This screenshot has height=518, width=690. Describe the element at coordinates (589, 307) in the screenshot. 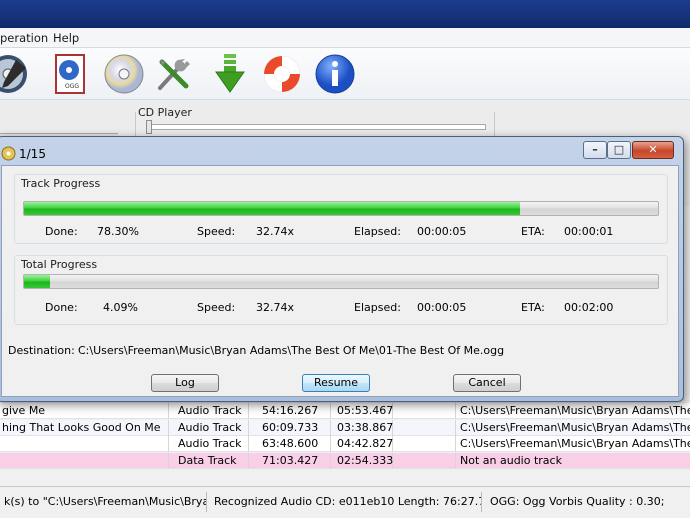

I see `total-eta-value: 00:02:00` at that location.